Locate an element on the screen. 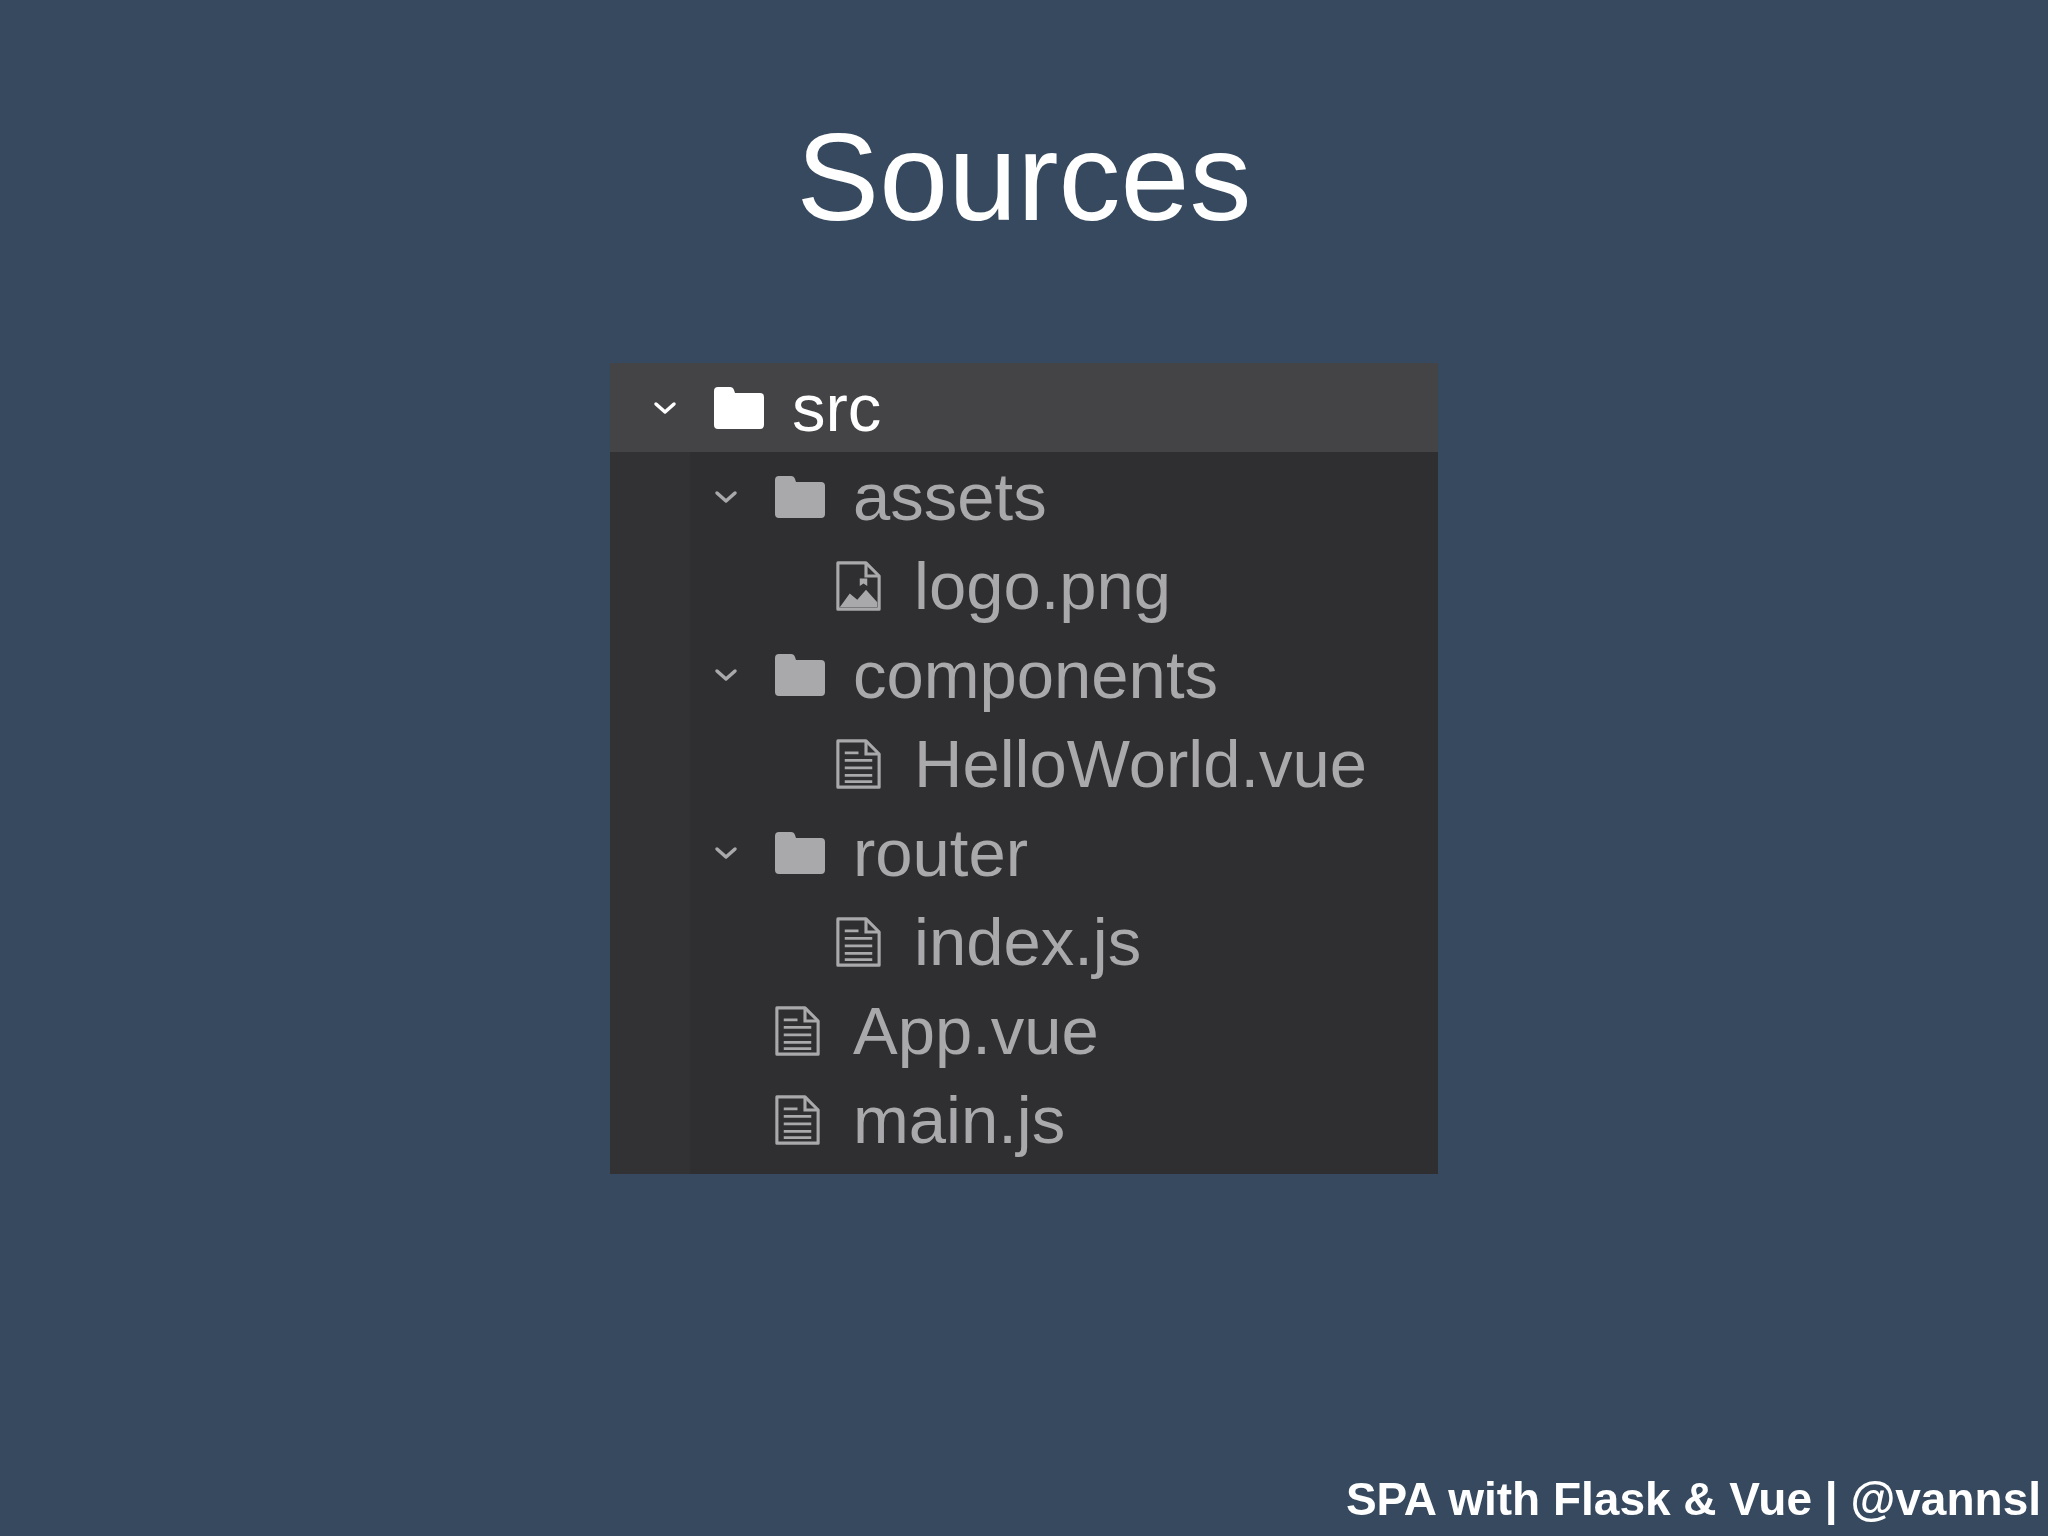  tree-item: assets is located at coordinates (1024, 496).